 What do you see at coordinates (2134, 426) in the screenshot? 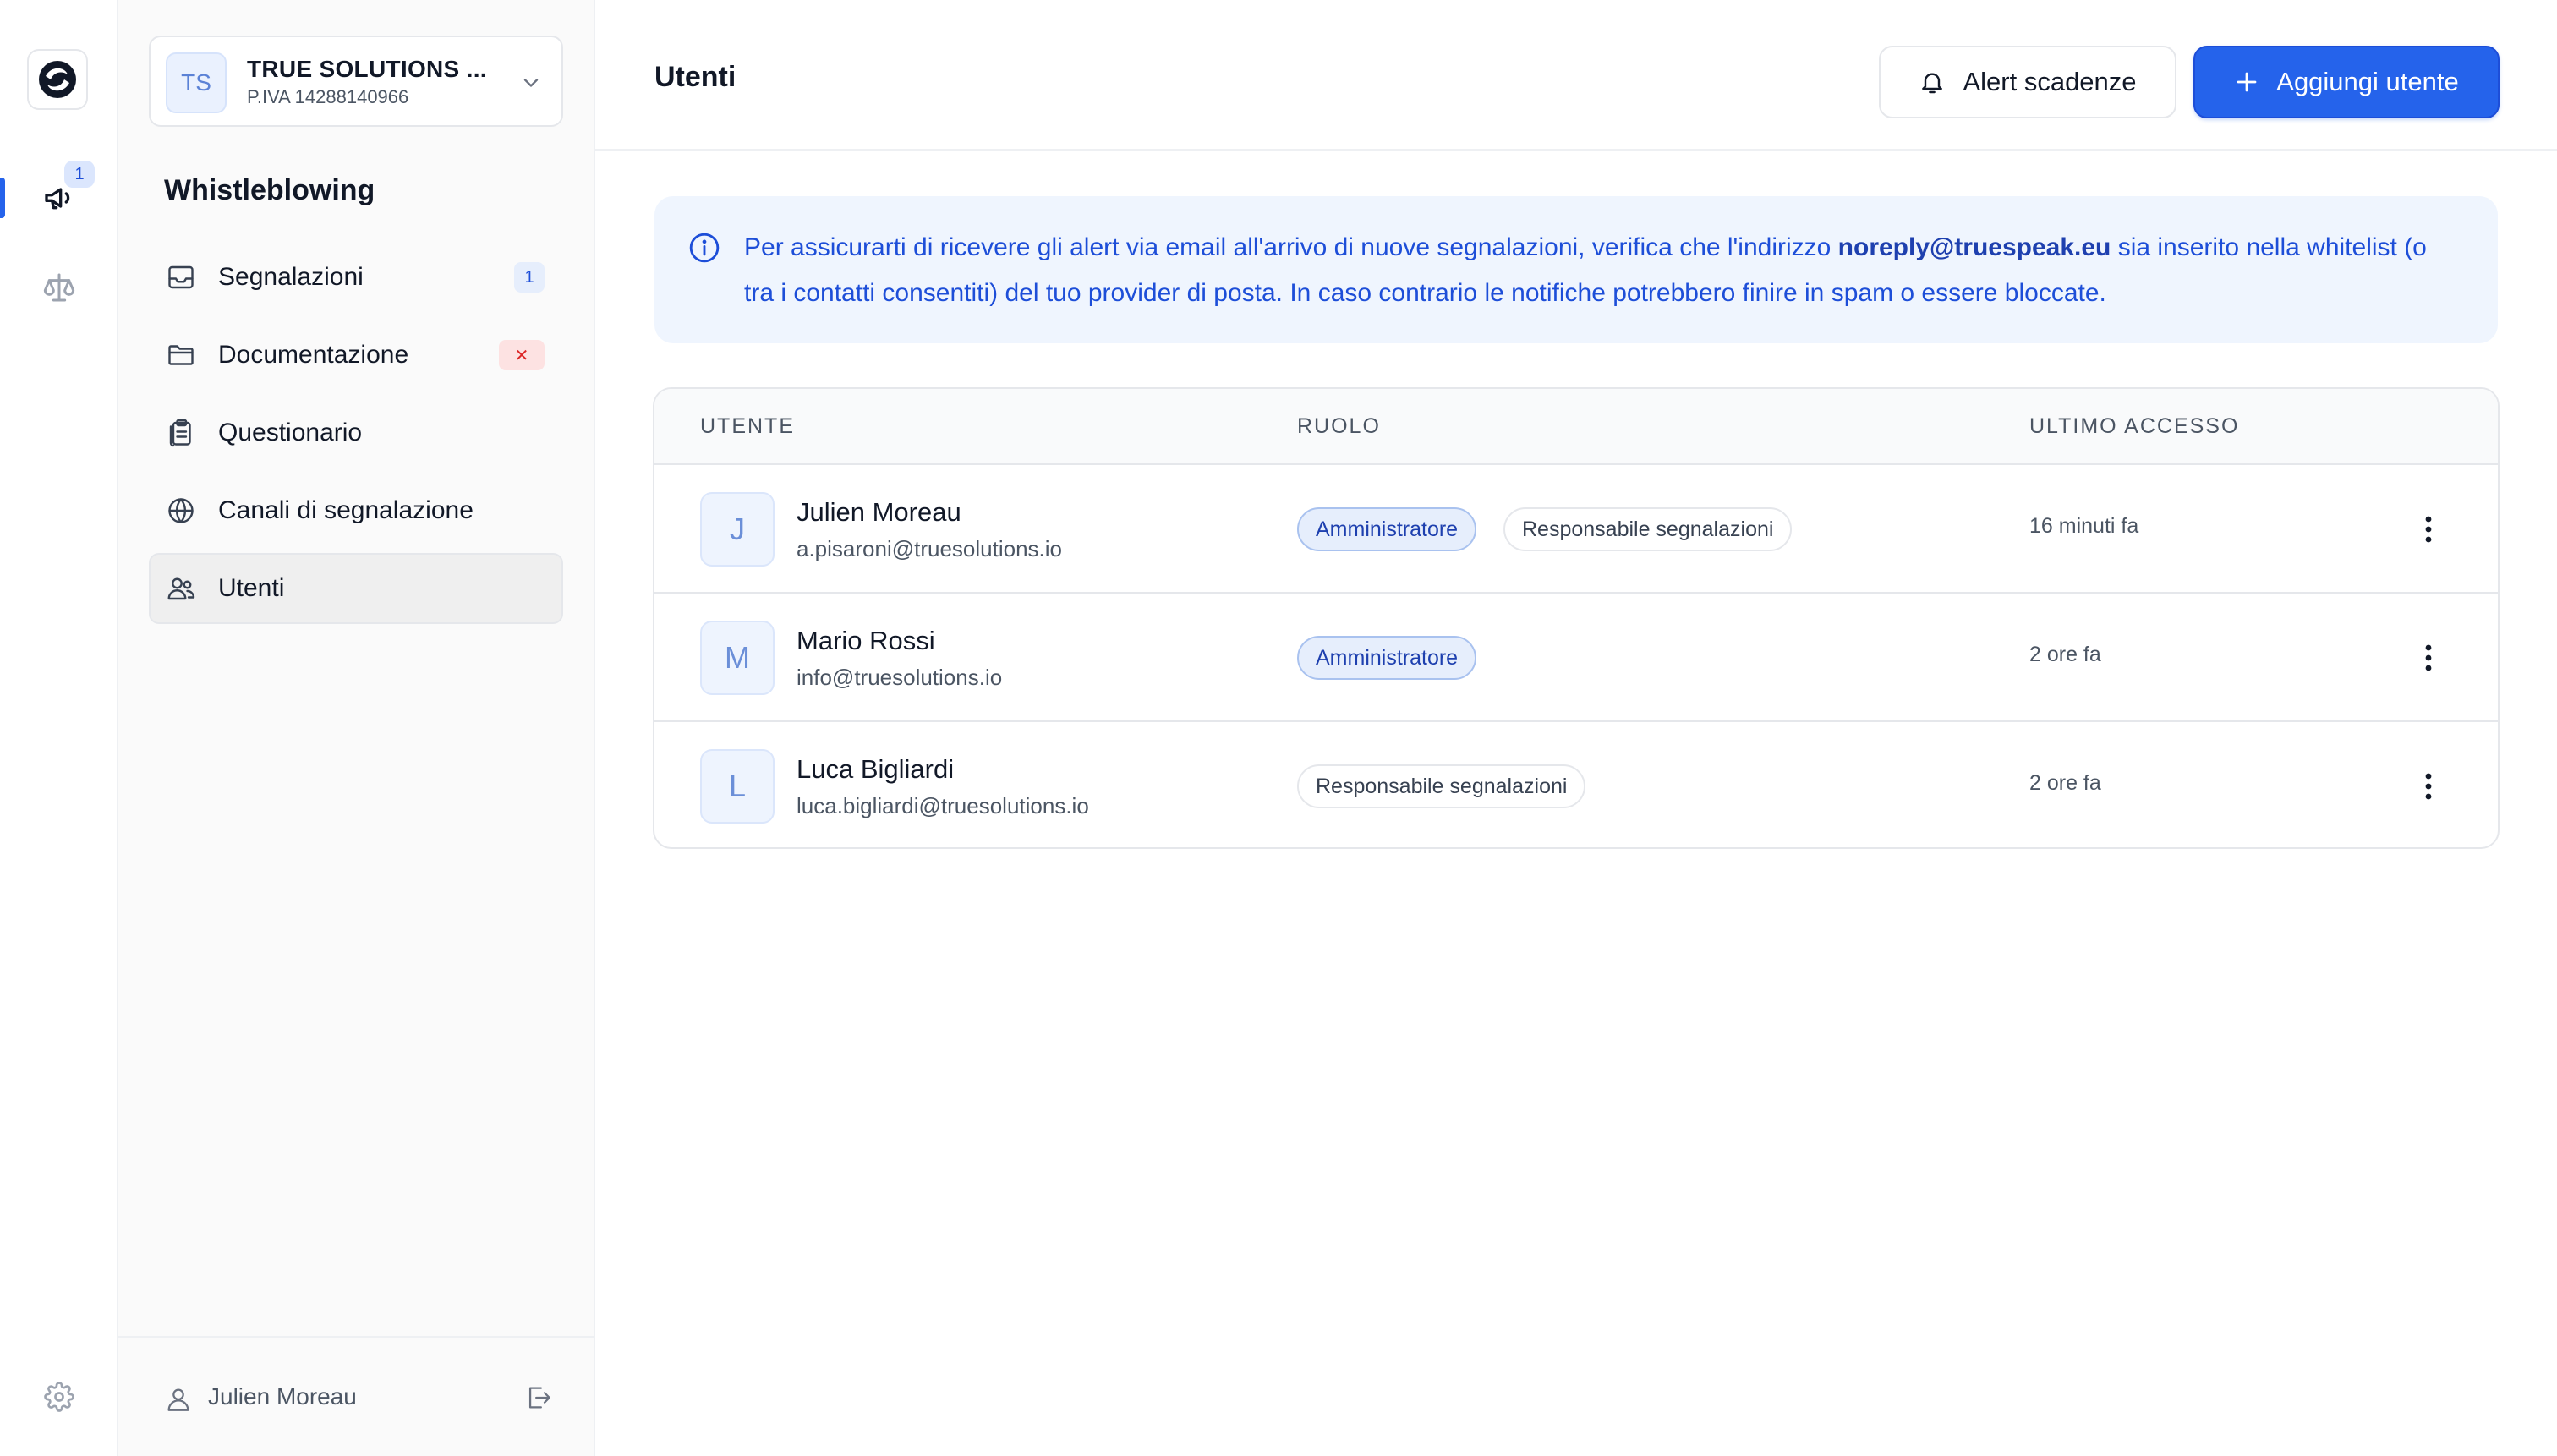
I see `column-header-ultimo-accesso: ULTIMO ACCESSO` at bounding box center [2134, 426].